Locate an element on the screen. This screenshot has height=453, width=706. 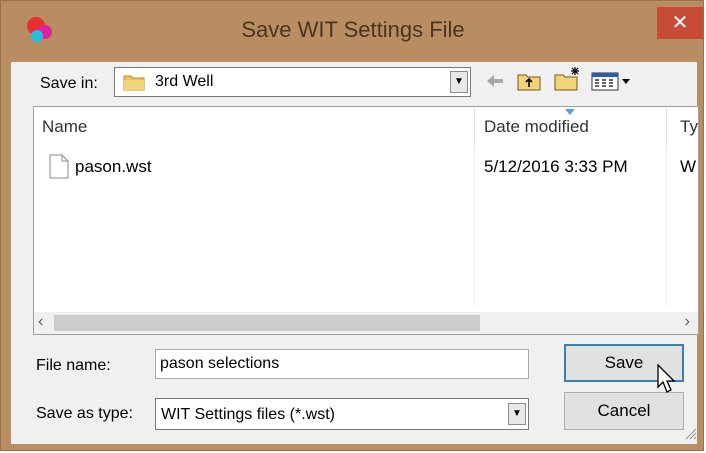
save-as-type-value: WIT Settings files (*.wst) is located at coordinates (248, 414).